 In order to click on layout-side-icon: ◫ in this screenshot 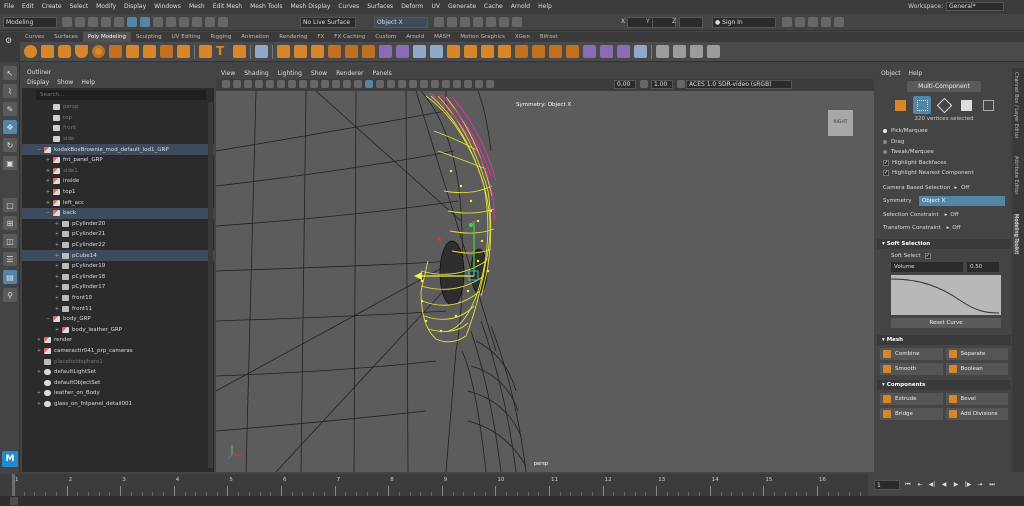, I will do `click(10, 241)`.